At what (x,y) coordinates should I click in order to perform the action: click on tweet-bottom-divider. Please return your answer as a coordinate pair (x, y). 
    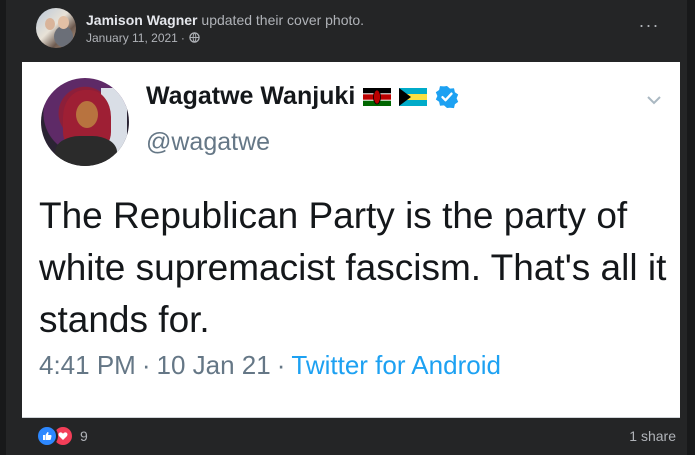
    Looking at the image, I should click on (351, 417).